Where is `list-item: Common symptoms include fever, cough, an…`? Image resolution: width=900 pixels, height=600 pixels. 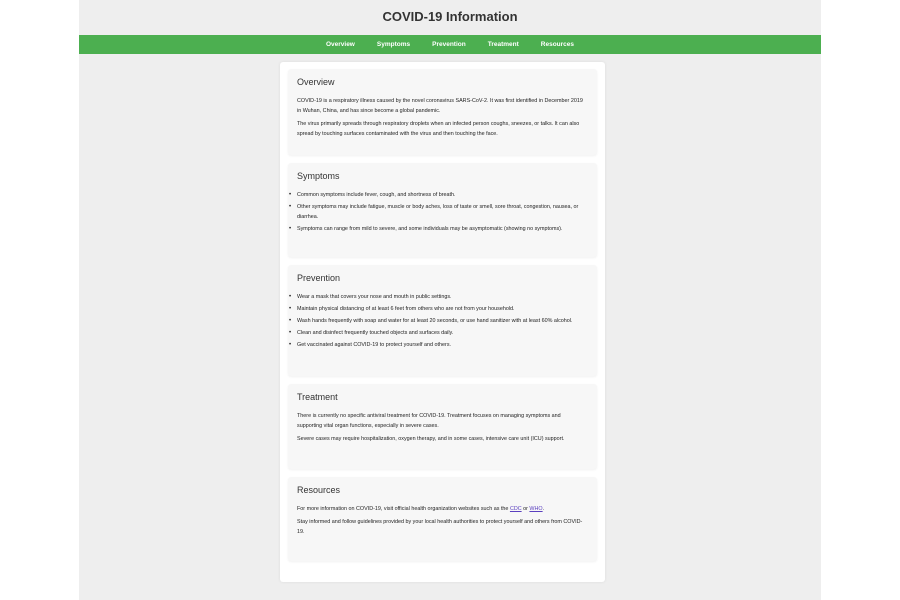 list-item: Common symptoms include fever, cough, an… is located at coordinates (438, 195).